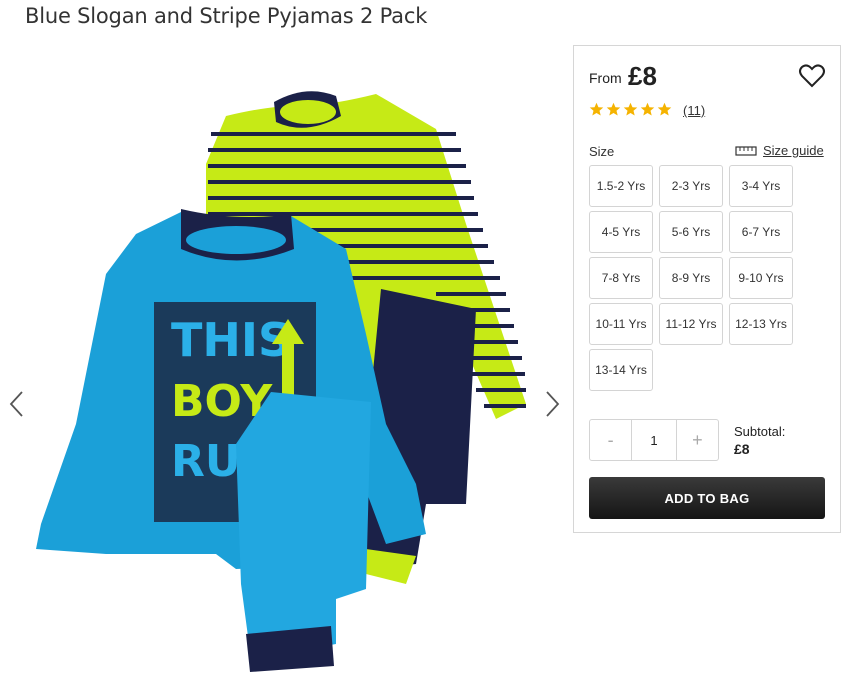 The width and height of the screenshot is (844, 694). What do you see at coordinates (231, 340) in the screenshot?
I see `print-line1: THIS` at bounding box center [231, 340].